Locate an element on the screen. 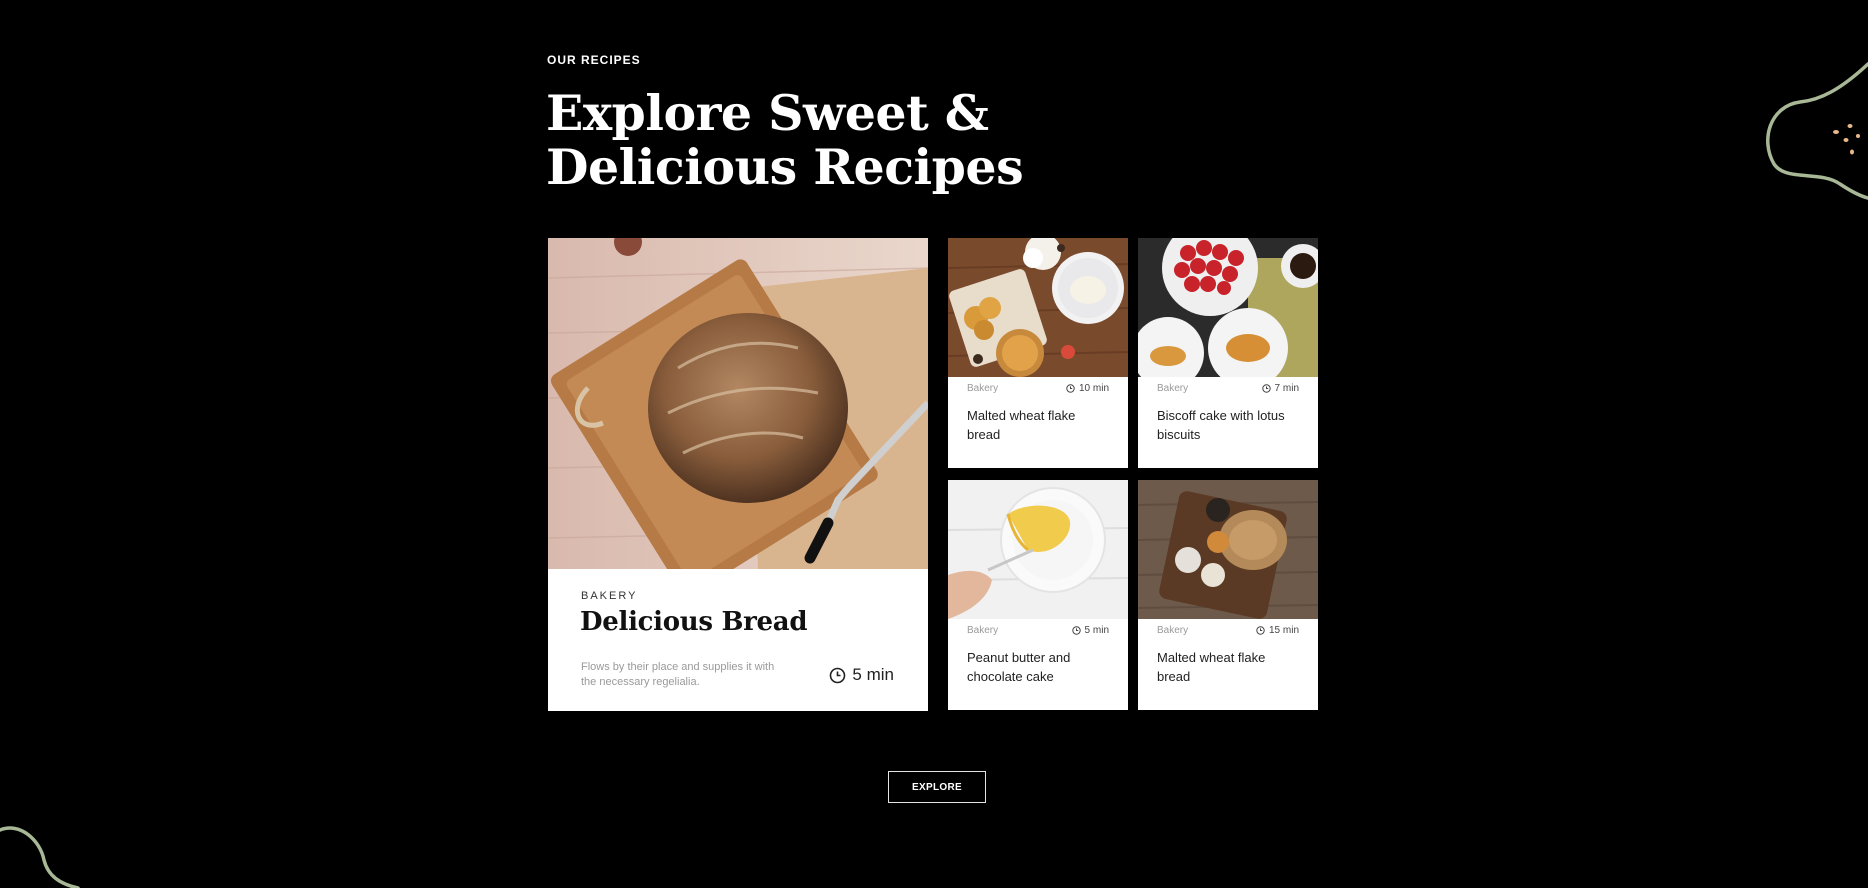  featured-recipe-category: BAKERY is located at coordinates (609, 596).